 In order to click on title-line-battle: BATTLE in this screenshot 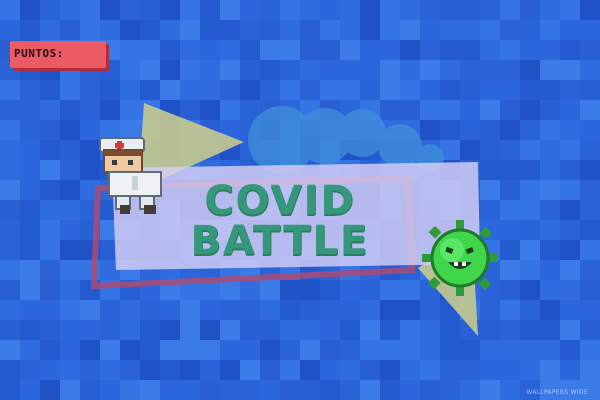, I will do `click(280, 241)`.